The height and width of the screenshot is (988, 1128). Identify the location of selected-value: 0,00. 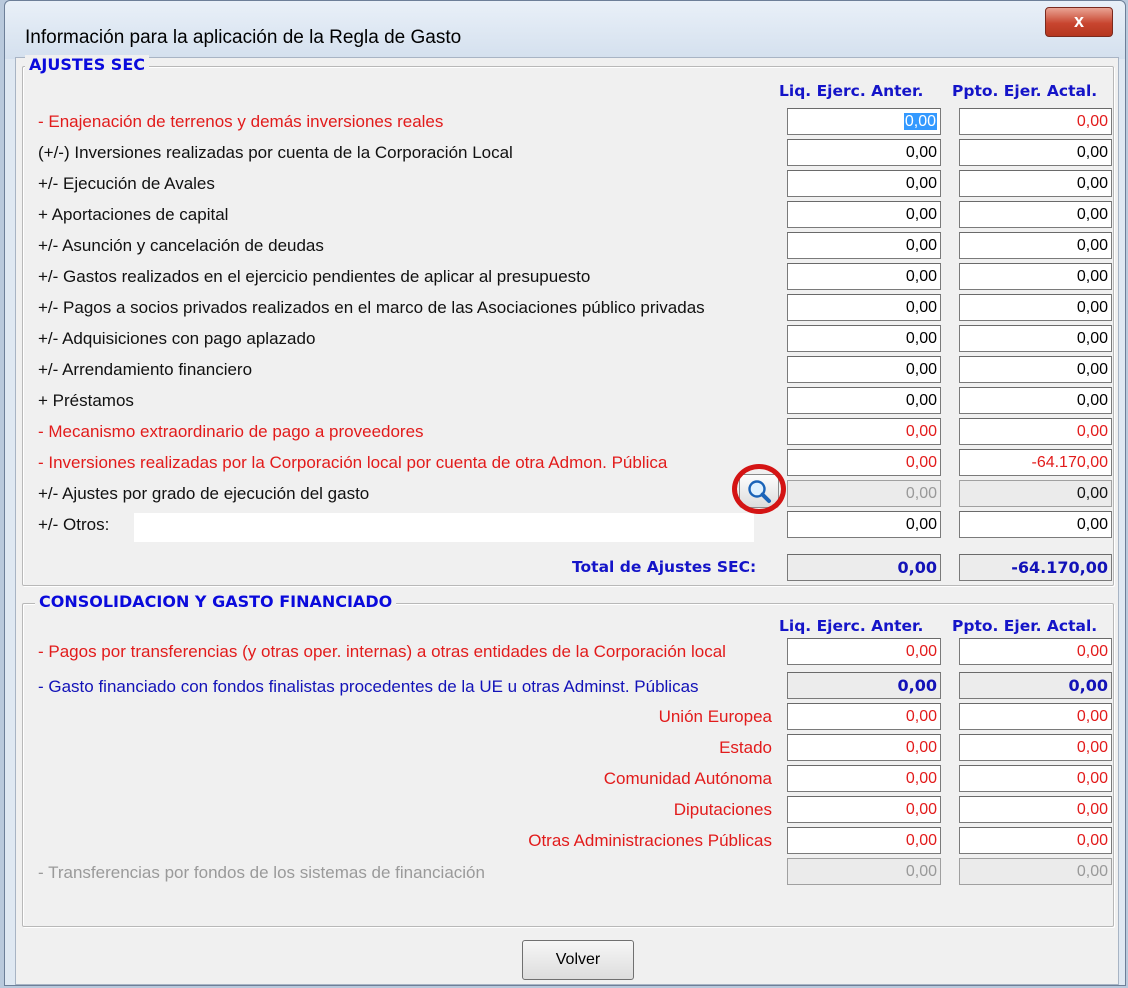
(920, 121).